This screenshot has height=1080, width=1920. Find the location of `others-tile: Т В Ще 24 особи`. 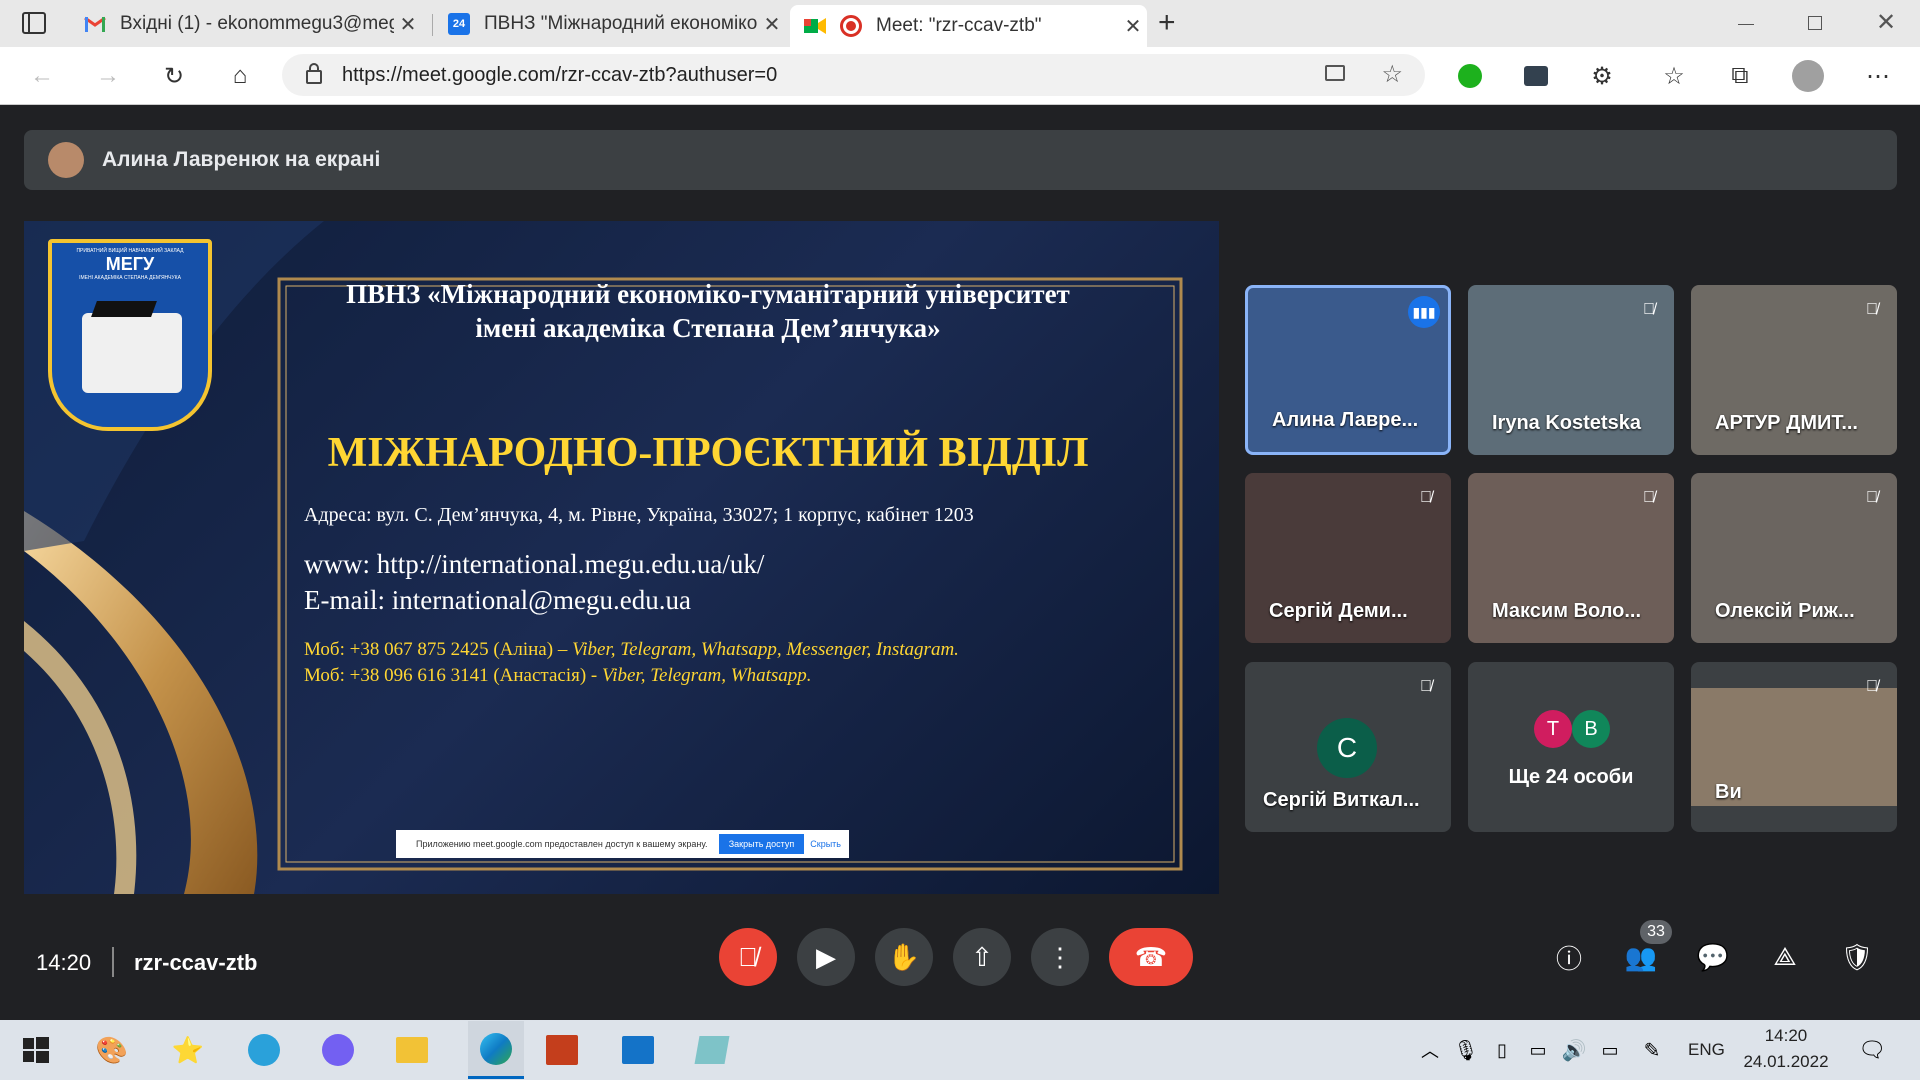

others-tile: Т В Ще 24 особи is located at coordinates (1571, 747).